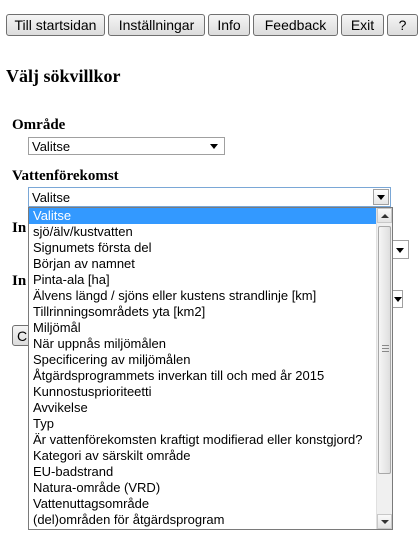  Describe the element at coordinates (39, 125) in the screenshot. I see `omrade-label: Område` at that location.